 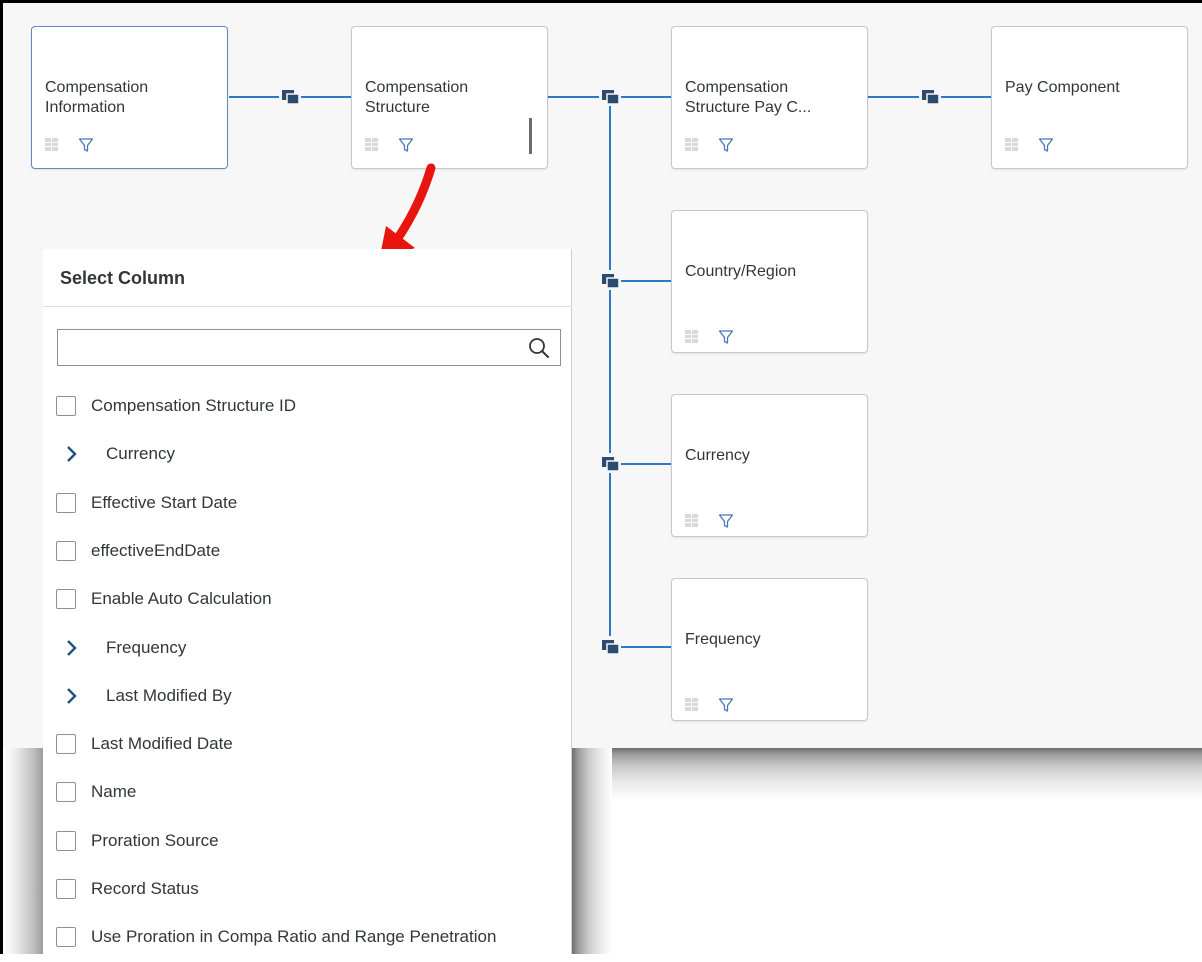 I want to click on lower-area, so click(x=907, y=877).